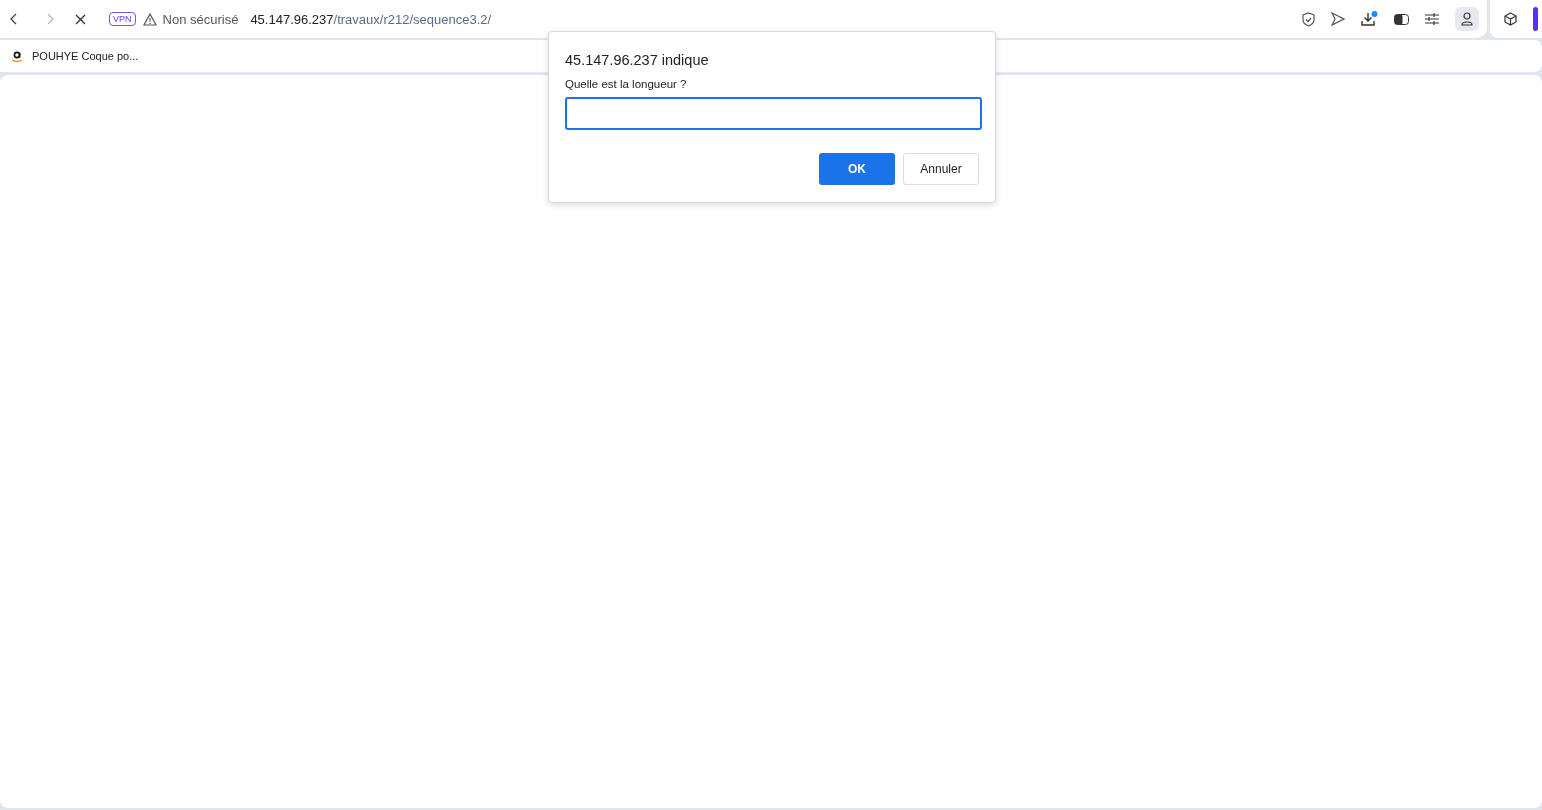  Describe the element at coordinates (1432, 19) in the screenshot. I see `sliders-icon` at that location.